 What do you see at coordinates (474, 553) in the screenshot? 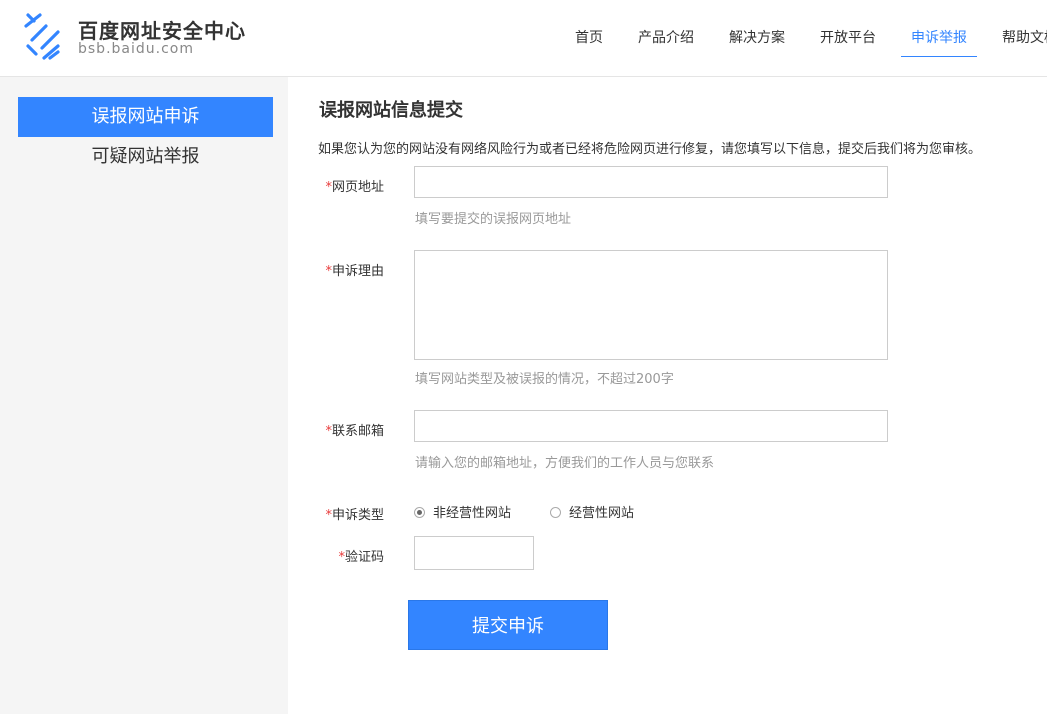
I see `captcha-input` at bounding box center [474, 553].